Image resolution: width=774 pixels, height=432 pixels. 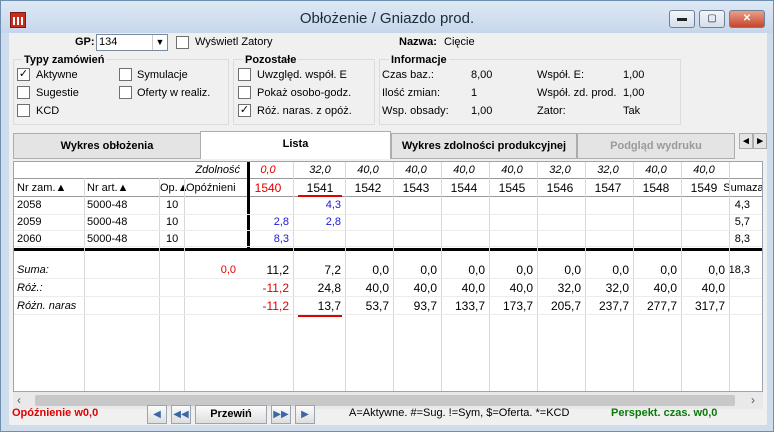 What do you see at coordinates (231, 414) in the screenshot?
I see `scroll-button: Przewiń` at bounding box center [231, 414].